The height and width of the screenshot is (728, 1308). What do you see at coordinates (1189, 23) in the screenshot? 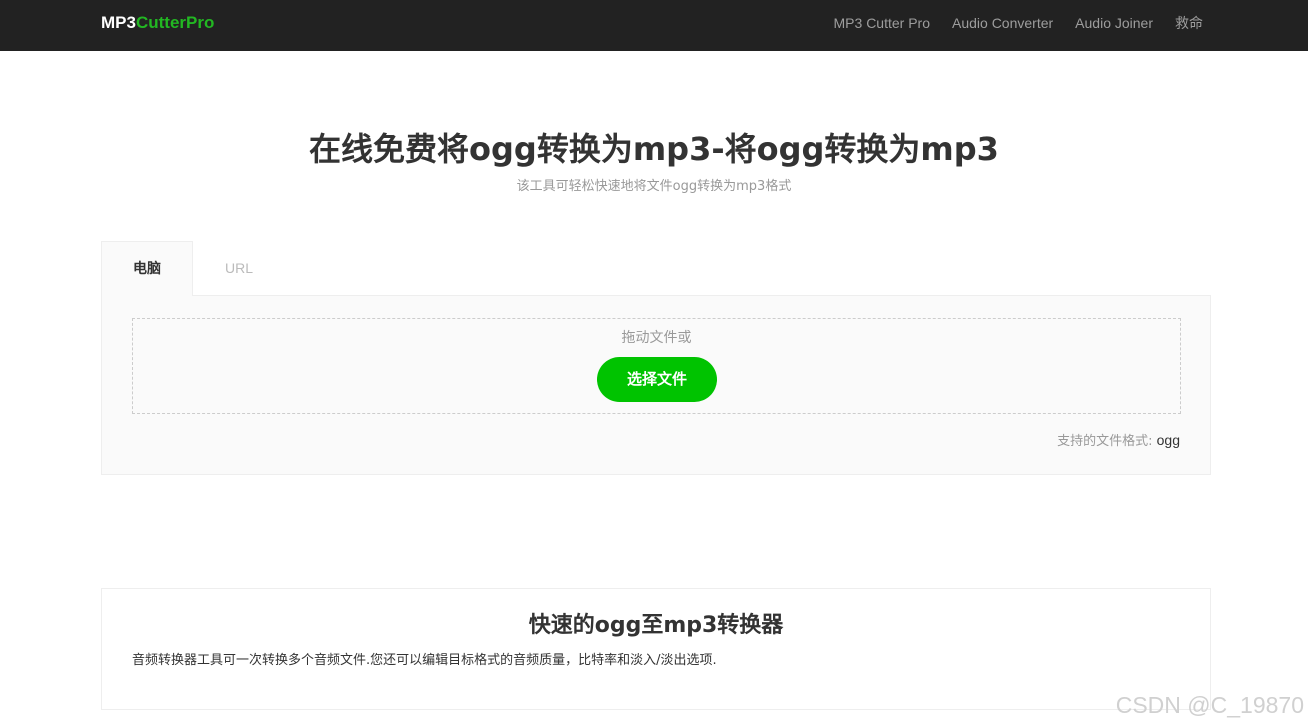
I see `nav-link-help: 救命` at bounding box center [1189, 23].